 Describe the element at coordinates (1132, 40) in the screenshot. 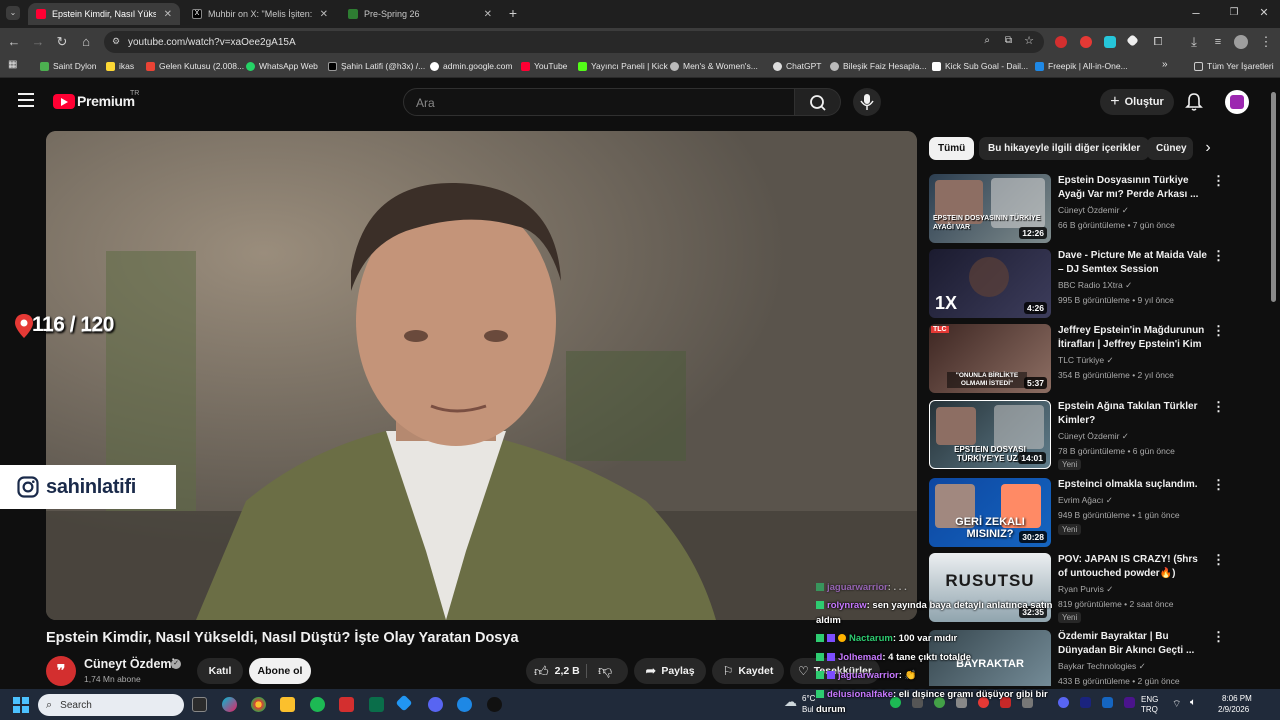

I see `extension-diamond-icon` at that location.